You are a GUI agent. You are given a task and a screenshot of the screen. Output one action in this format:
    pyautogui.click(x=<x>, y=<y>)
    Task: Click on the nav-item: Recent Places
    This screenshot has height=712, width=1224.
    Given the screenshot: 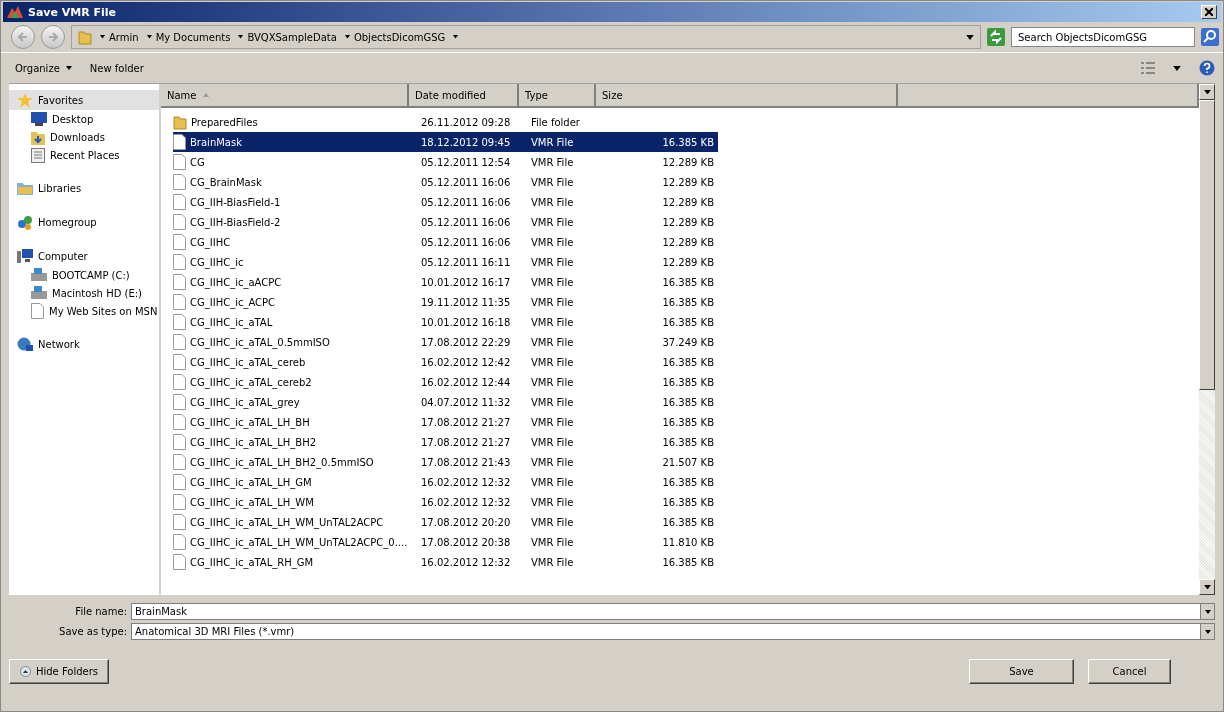 What is the action you would take?
    pyautogui.click(x=84, y=155)
    